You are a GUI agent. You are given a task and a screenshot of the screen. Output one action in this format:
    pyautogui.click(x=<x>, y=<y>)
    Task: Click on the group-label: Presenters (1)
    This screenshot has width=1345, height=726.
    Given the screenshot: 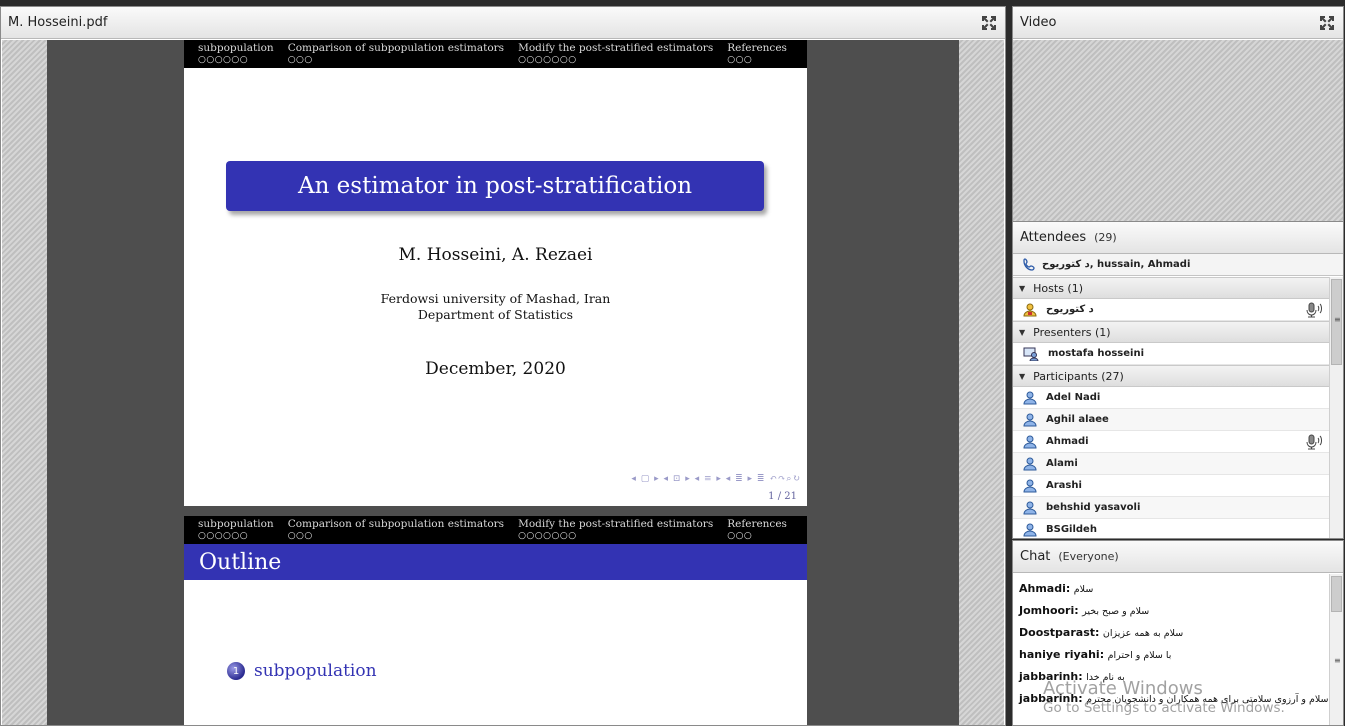 What is the action you would take?
    pyautogui.click(x=1072, y=332)
    